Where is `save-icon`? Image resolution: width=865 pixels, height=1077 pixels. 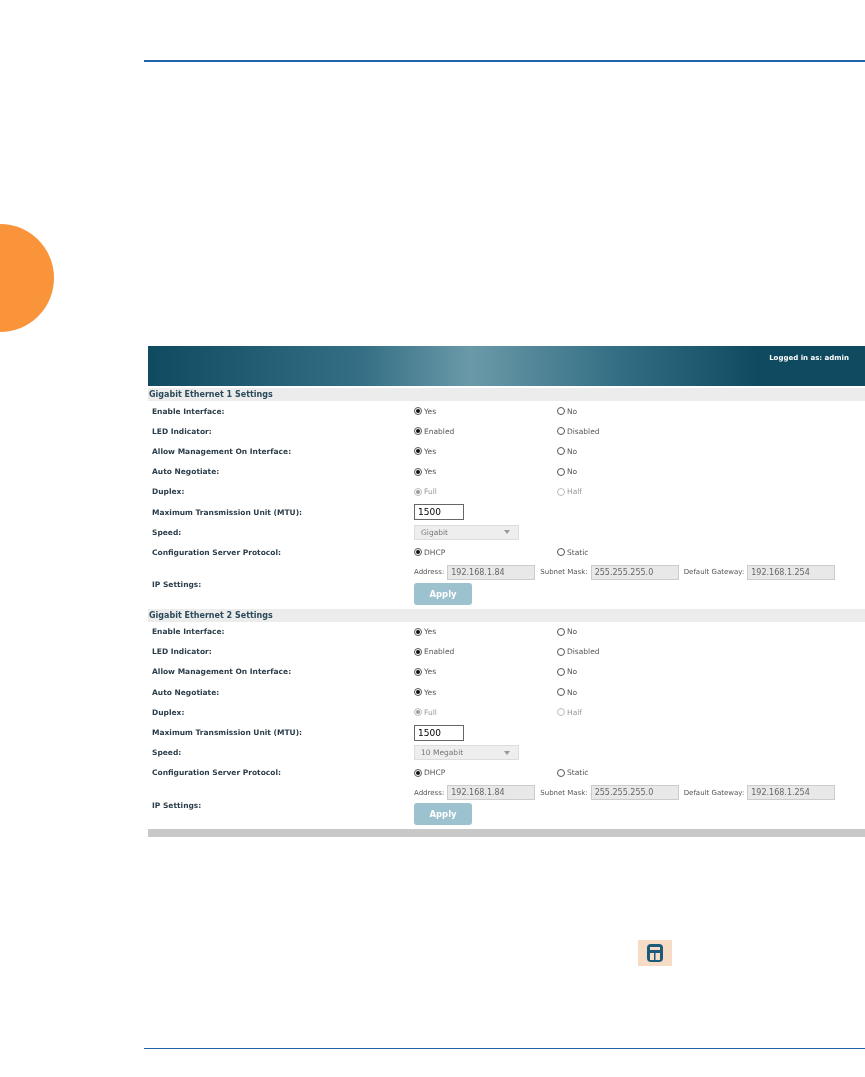
save-icon is located at coordinates (655, 953).